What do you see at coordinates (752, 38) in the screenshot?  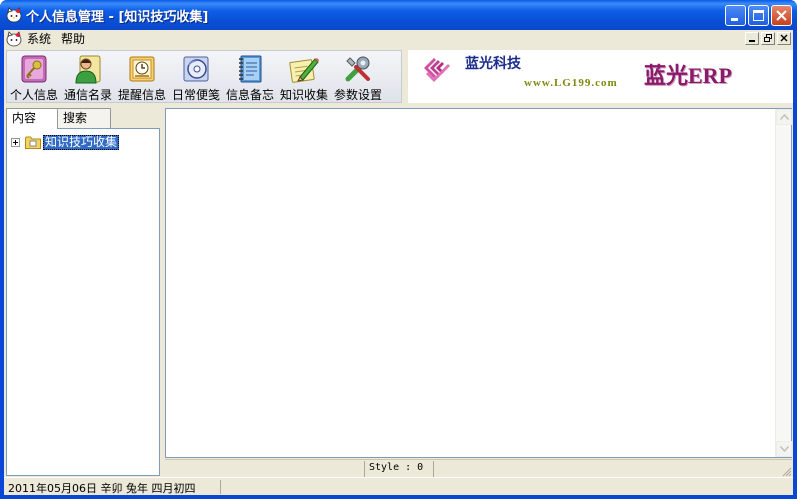 I see `mdi-minimize-button` at bounding box center [752, 38].